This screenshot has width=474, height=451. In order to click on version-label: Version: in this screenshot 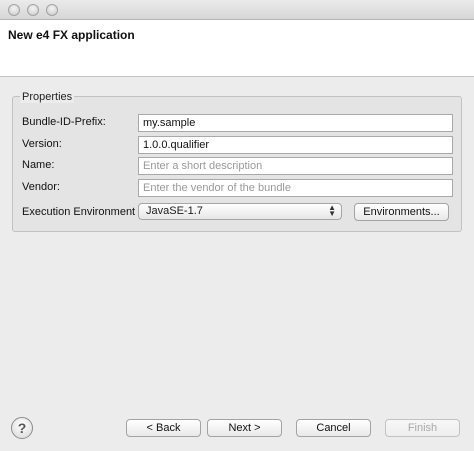, I will do `click(42, 144)`.